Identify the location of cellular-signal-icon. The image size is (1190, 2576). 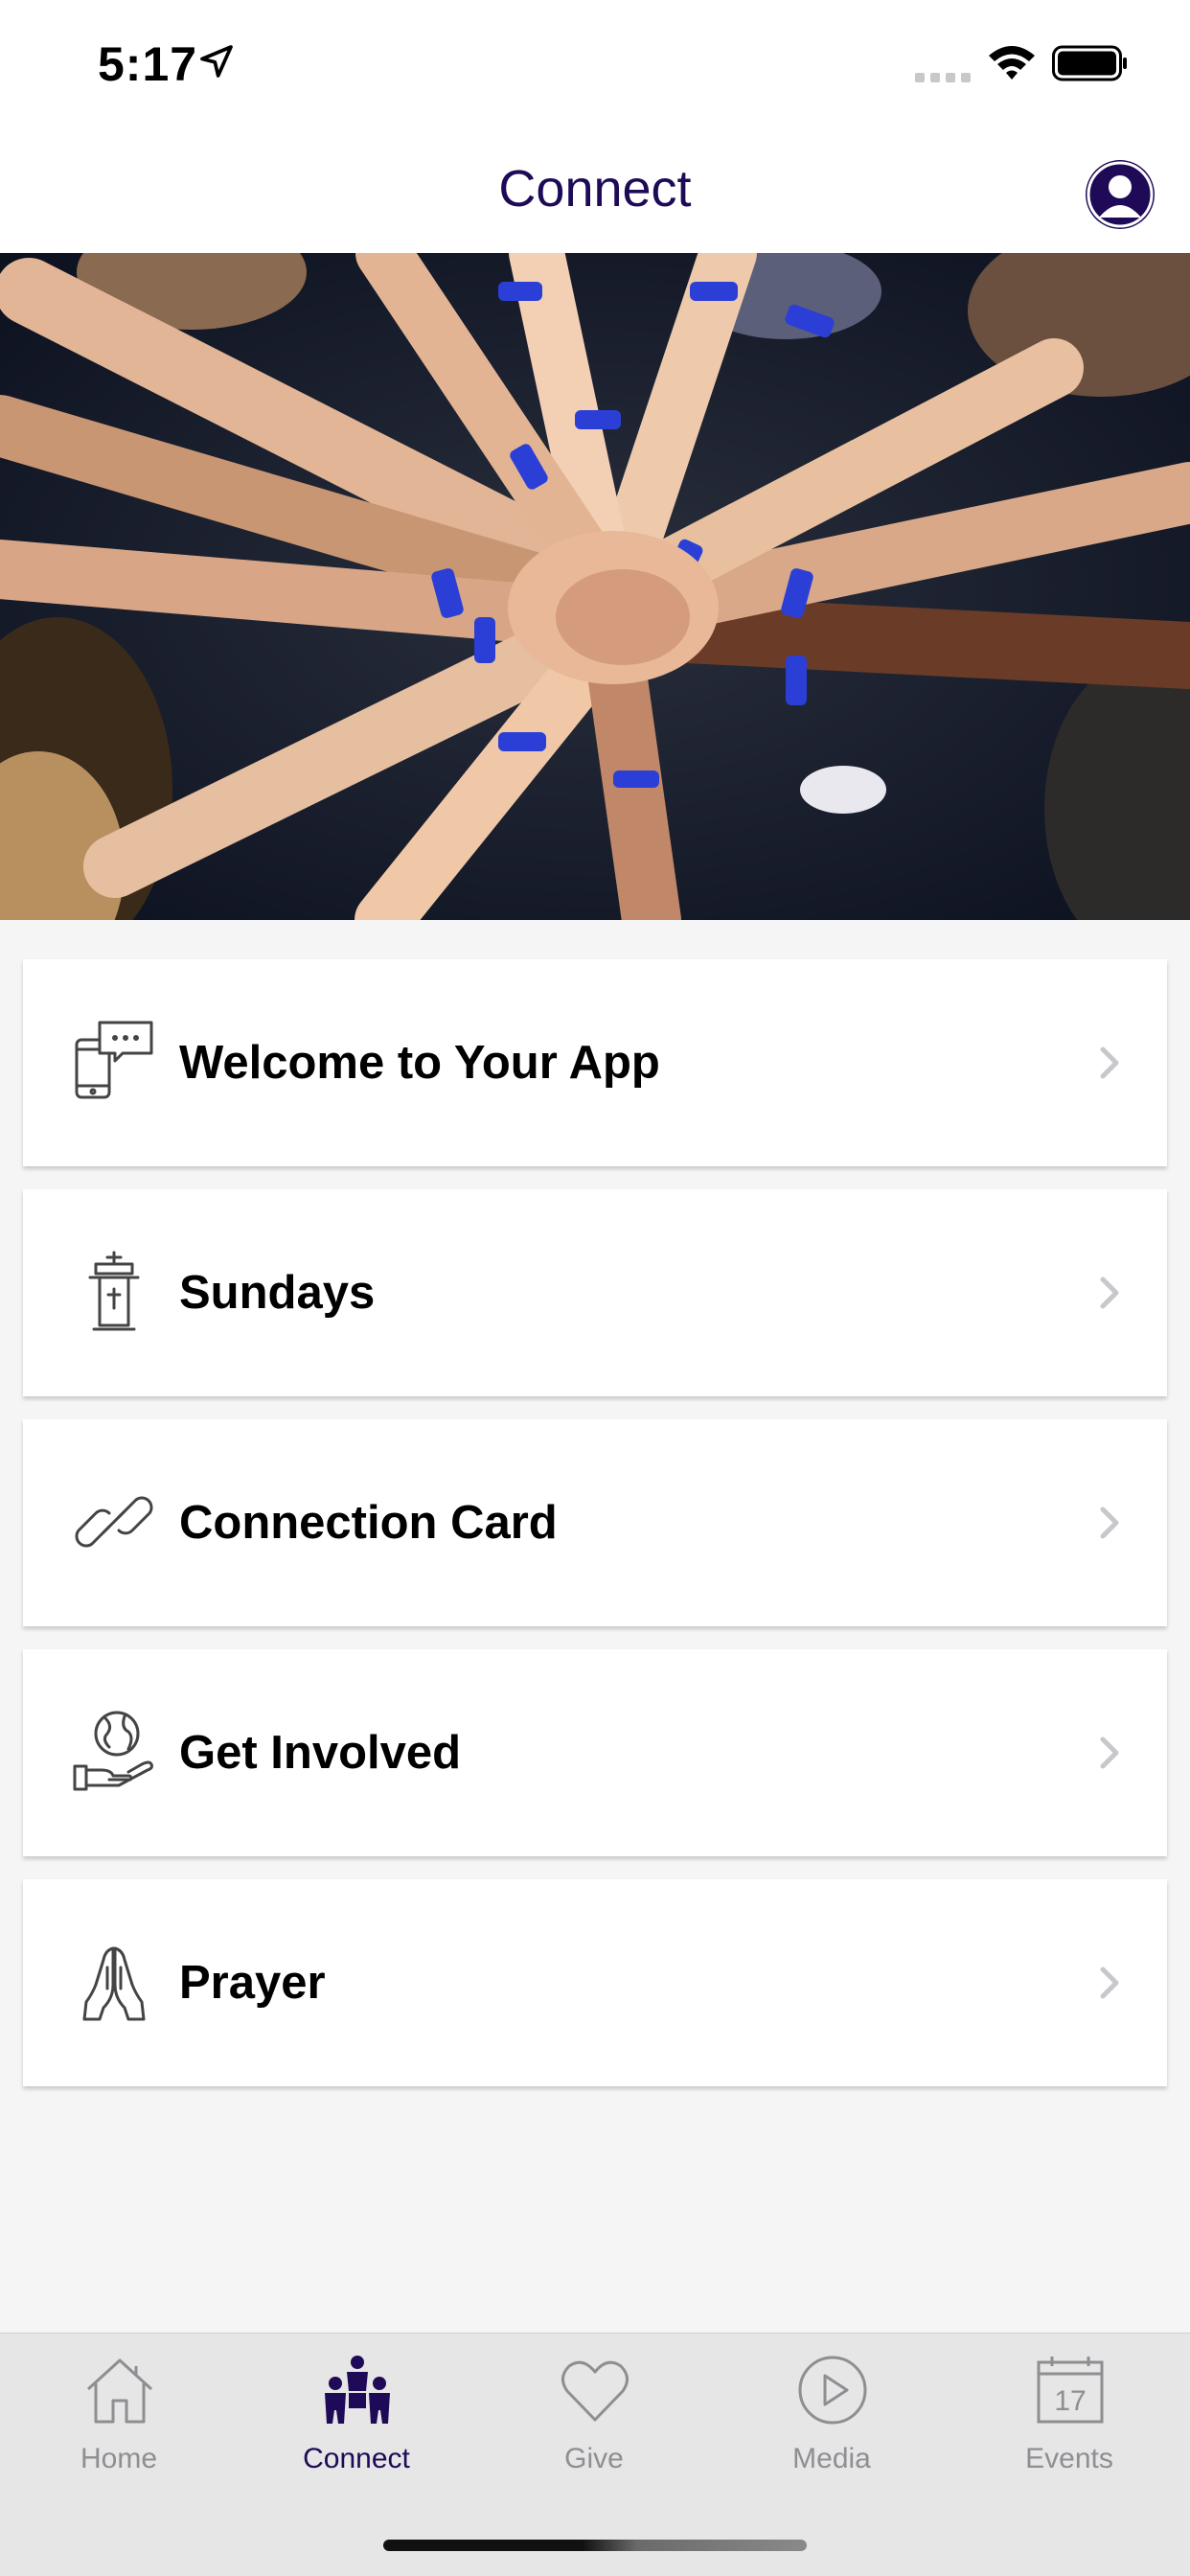
(943, 77).